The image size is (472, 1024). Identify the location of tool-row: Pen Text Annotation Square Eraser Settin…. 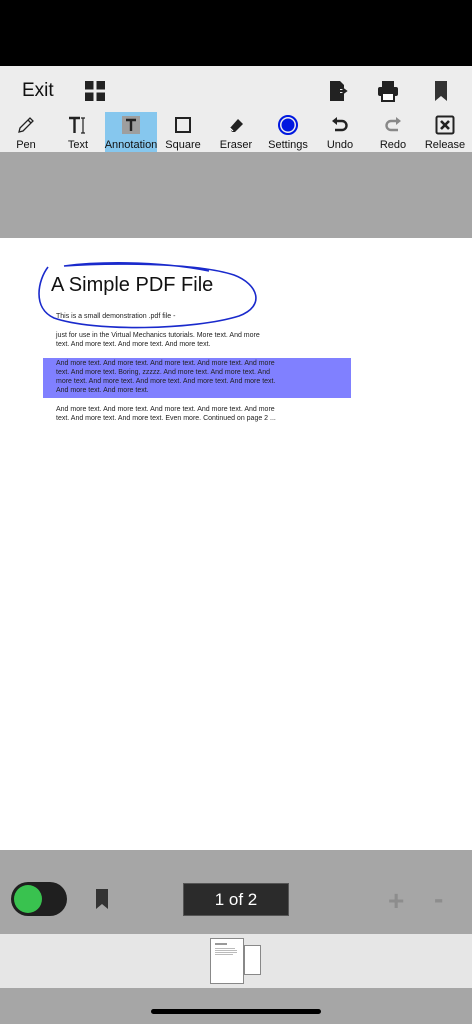
(236, 132).